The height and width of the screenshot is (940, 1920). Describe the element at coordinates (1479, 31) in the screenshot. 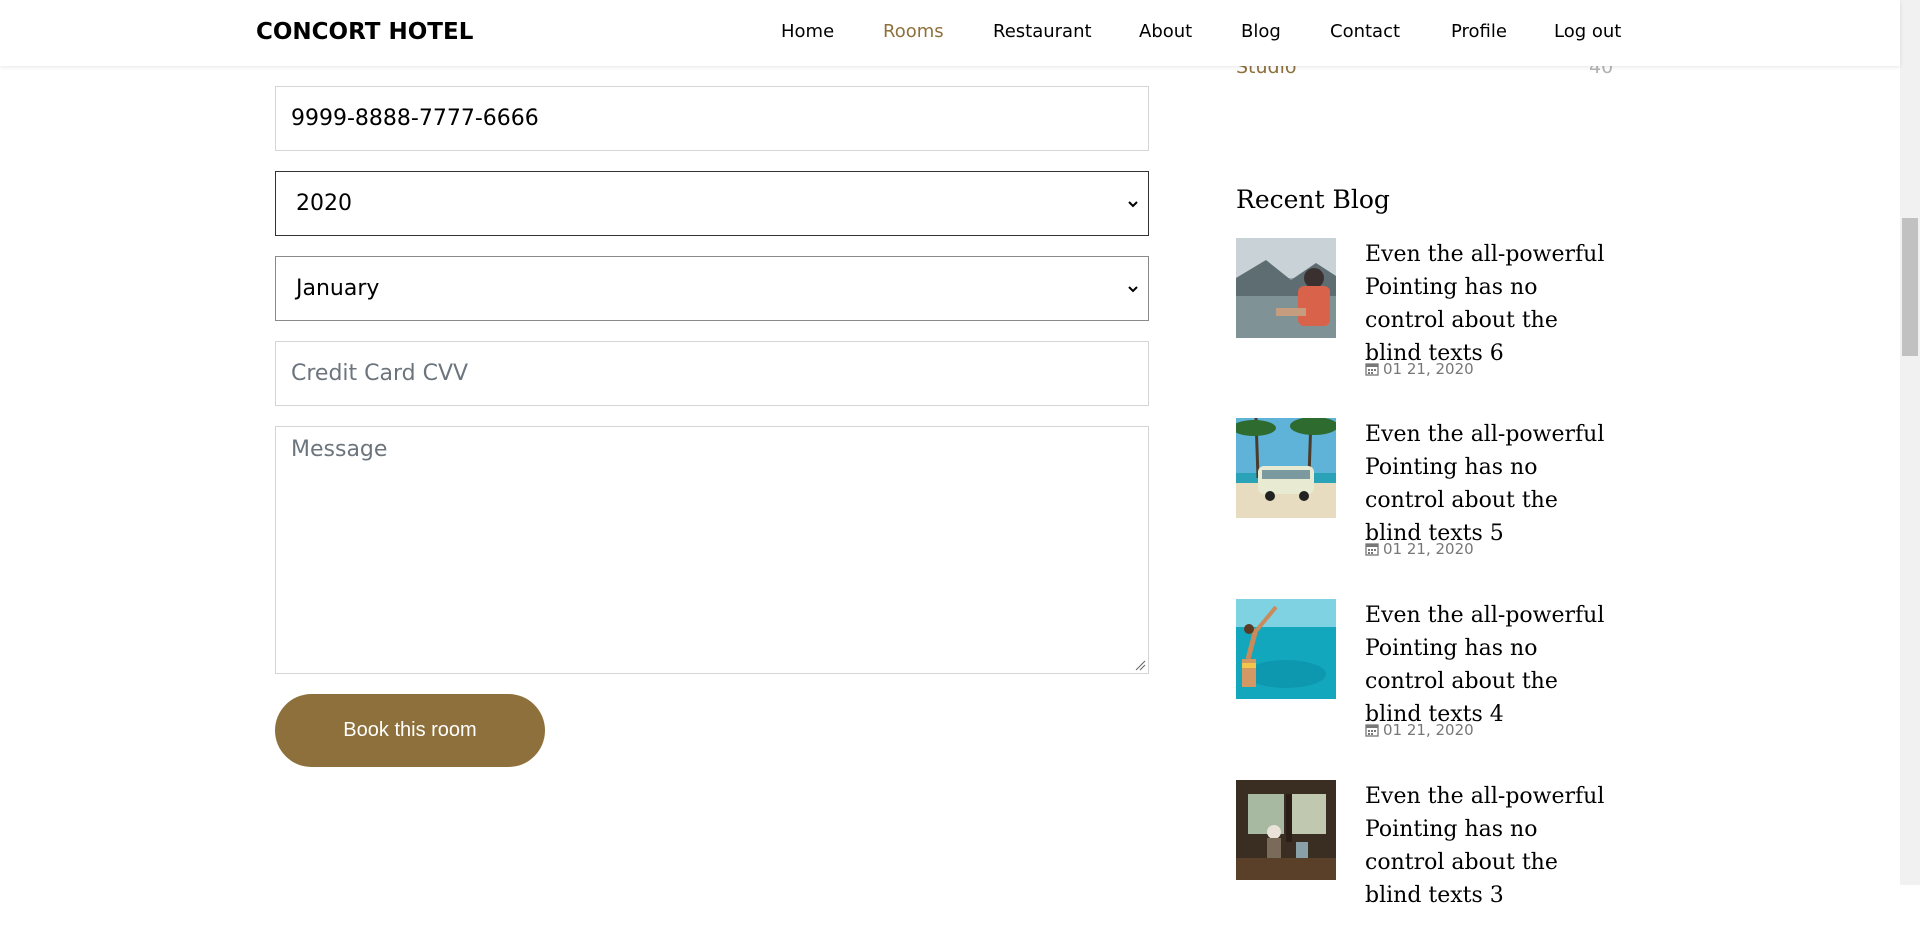

I see `nav-profile: Profile` at that location.